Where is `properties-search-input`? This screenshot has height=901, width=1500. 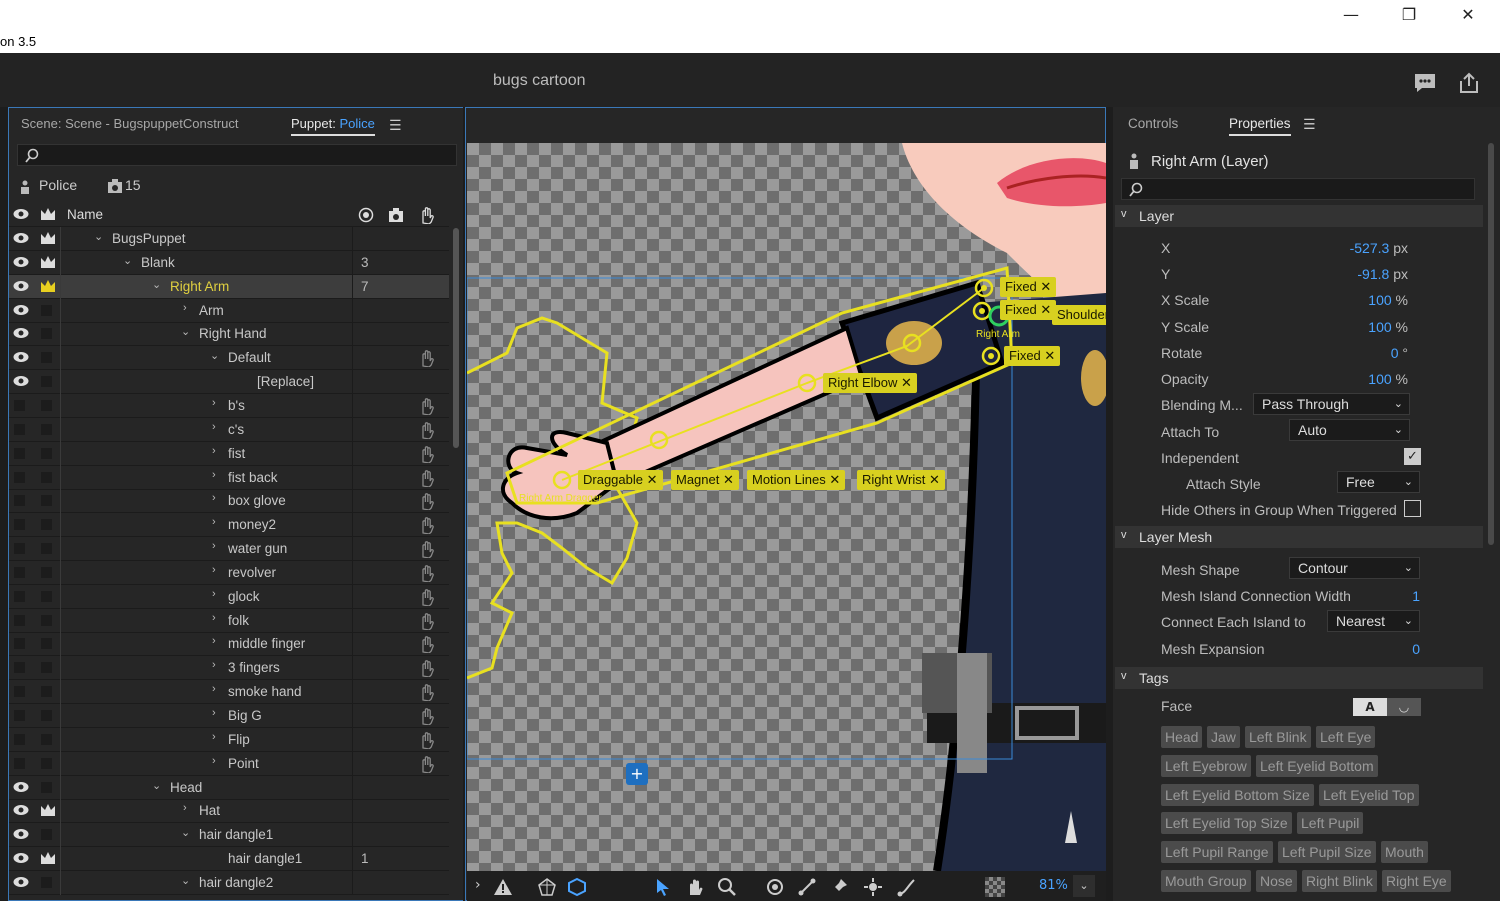
properties-search-input is located at coordinates (1298, 189).